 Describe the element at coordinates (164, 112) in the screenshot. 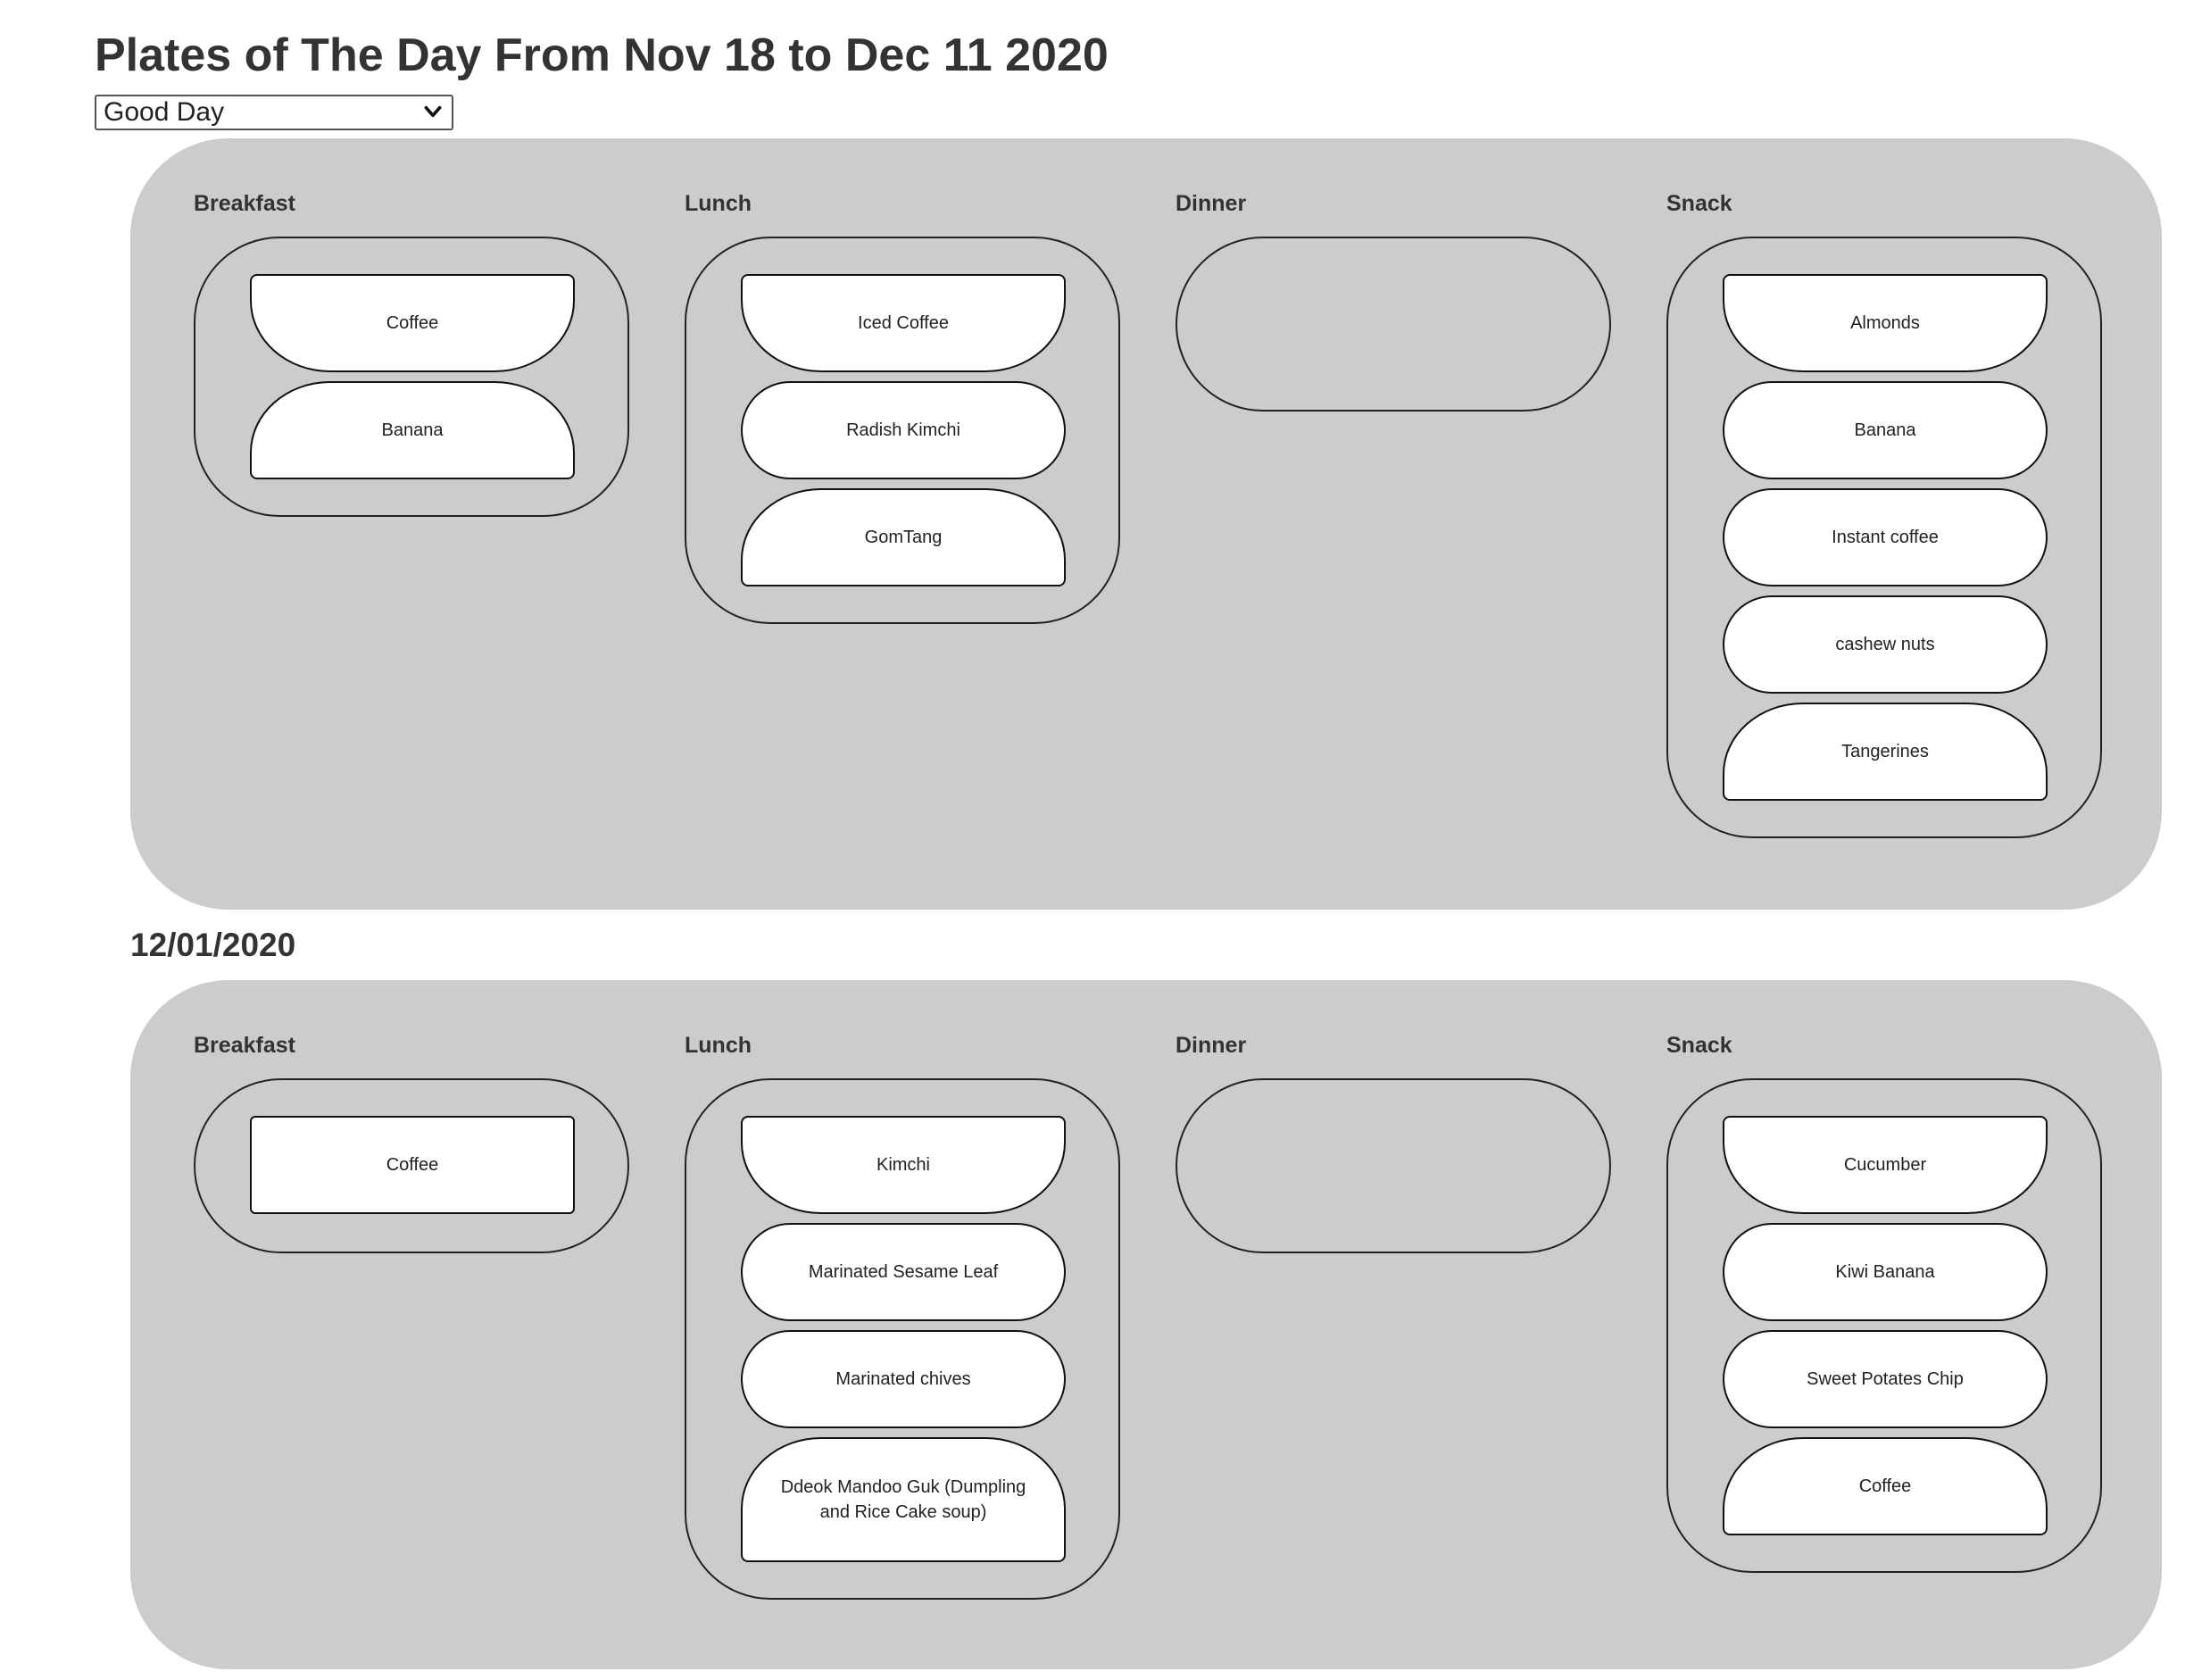

I see `day-filter-selected-value: Good Day` at that location.